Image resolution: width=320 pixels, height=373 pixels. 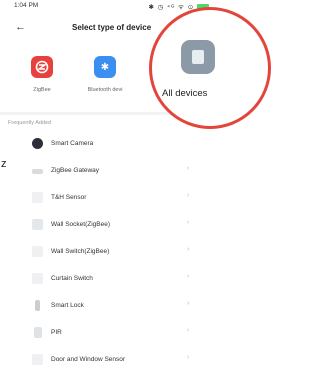 What do you see at coordinates (26, 5) in the screenshot?
I see `status-time: 1:04 PM` at bounding box center [26, 5].